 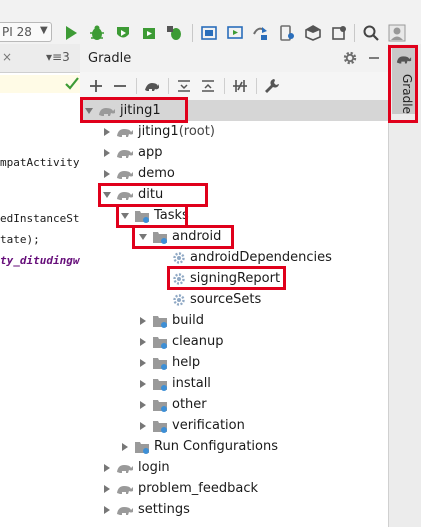 I want to click on tree-item-android-dependencies: androidDependencies, so click(x=252, y=257).